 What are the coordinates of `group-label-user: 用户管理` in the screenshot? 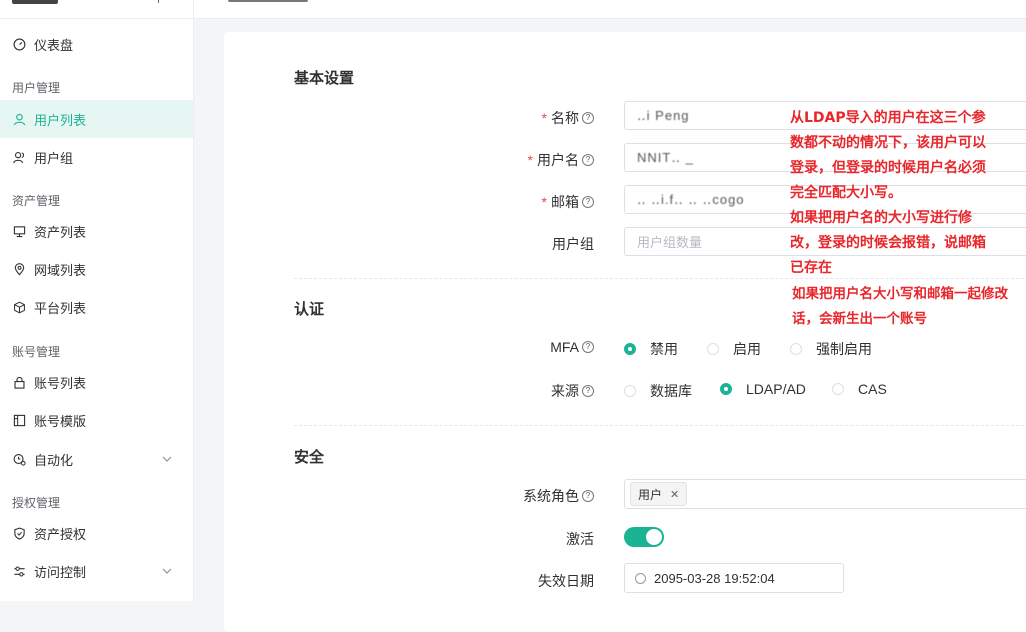 It's located at (36, 88).